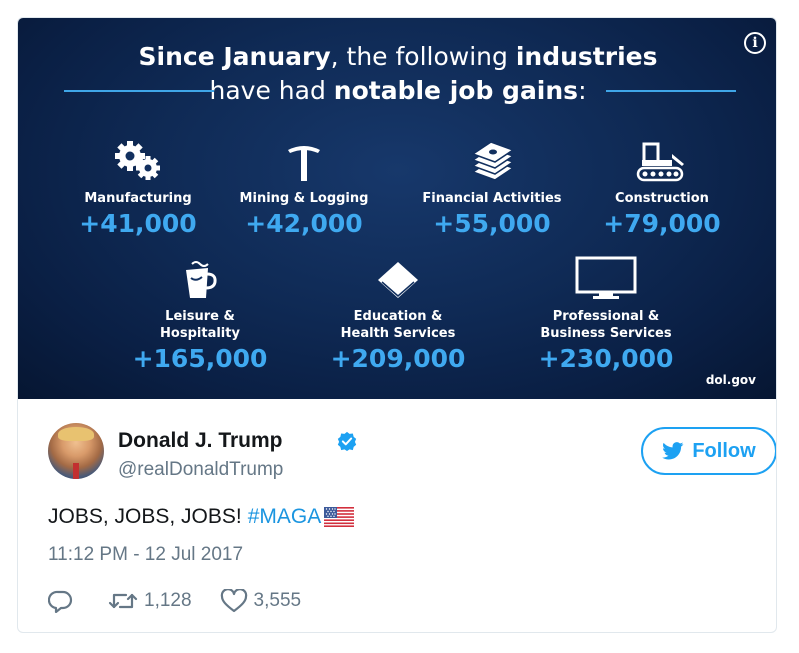 Image resolution: width=799 pixels, height=653 pixels. I want to click on follow-label: Follow, so click(724, 450).